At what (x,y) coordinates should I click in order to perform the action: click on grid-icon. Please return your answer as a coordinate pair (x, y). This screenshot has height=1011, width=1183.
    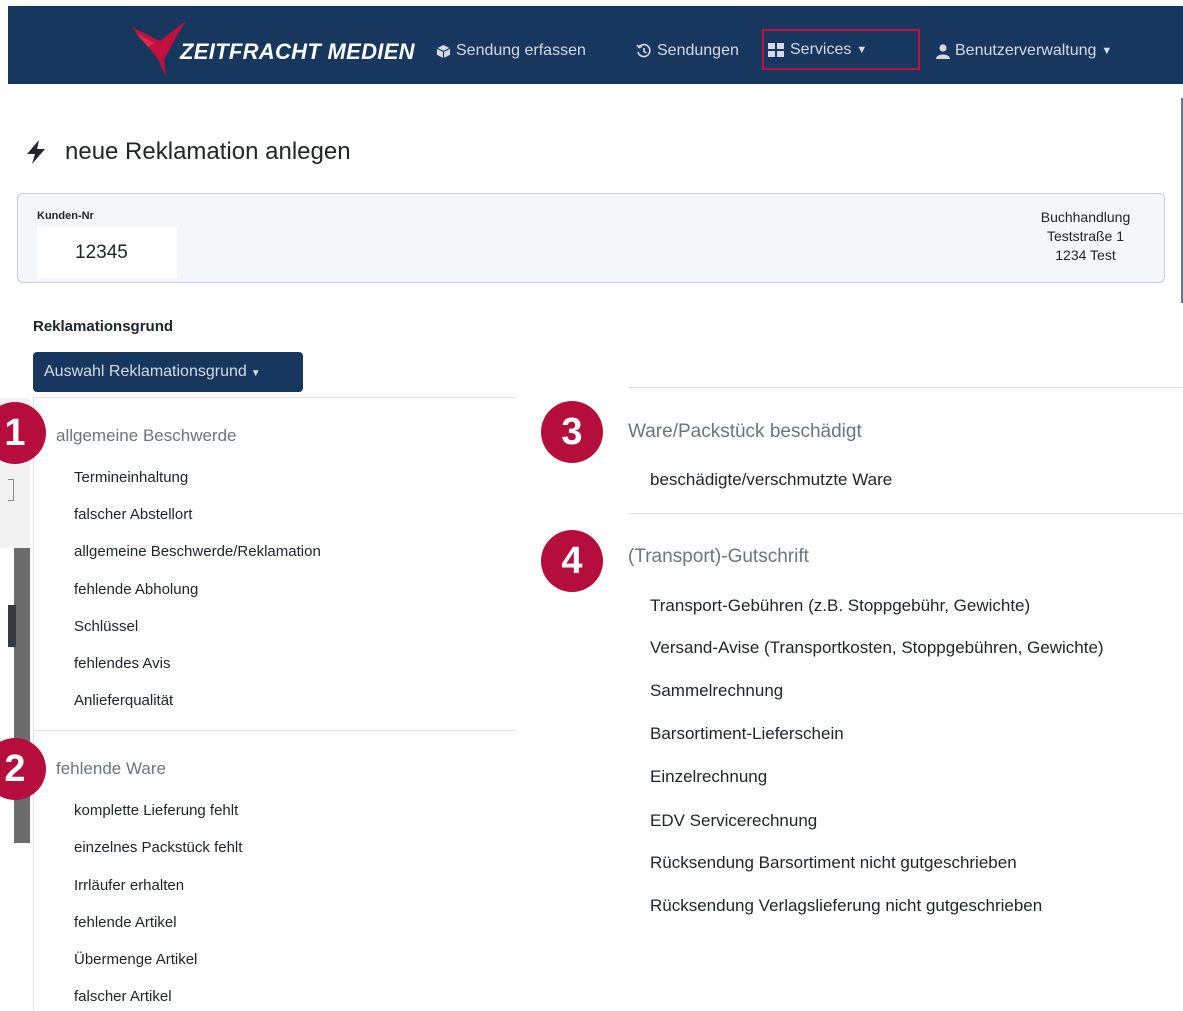
    Looking at the image, I should click on (776, 49).